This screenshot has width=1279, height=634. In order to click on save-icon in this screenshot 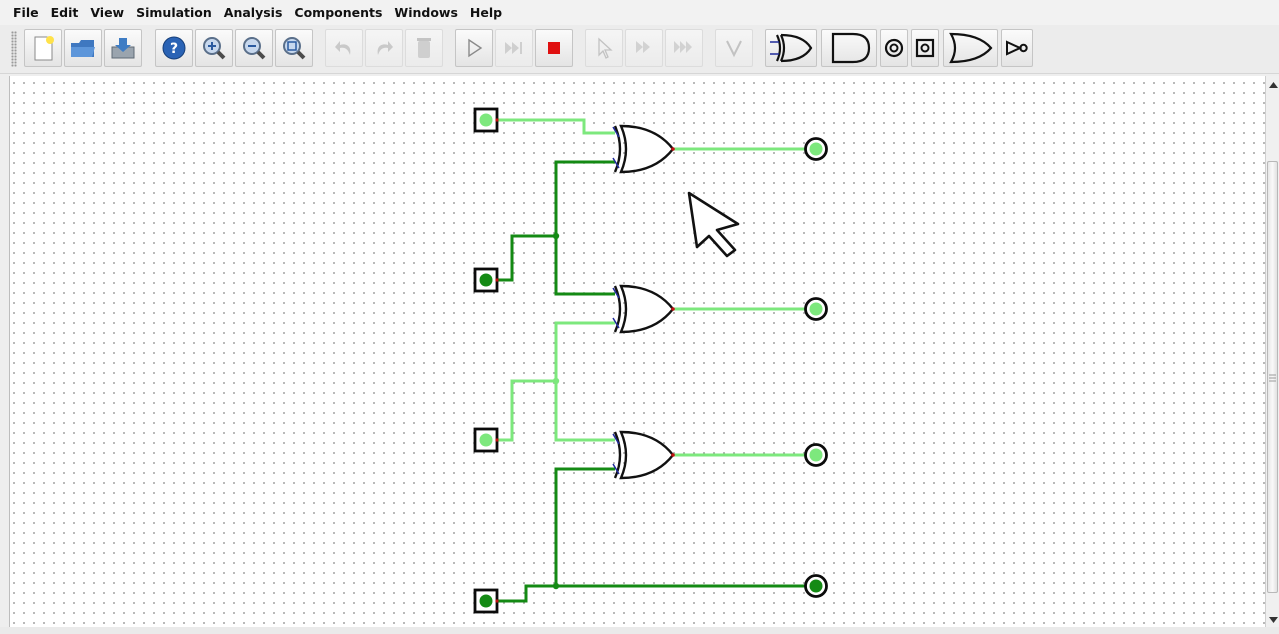, I will do `click(123, 48)`.